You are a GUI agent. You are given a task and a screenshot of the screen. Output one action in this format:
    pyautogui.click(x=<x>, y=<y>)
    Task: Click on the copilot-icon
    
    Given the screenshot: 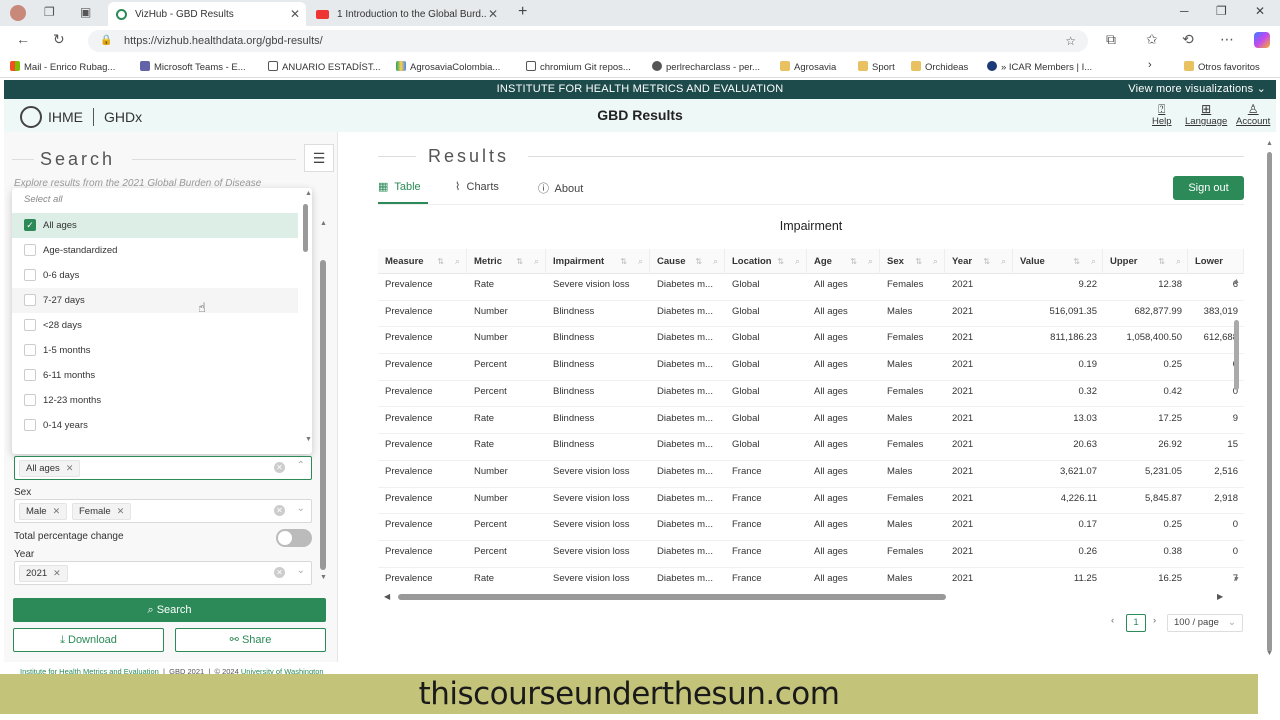 What is the action you would take?
    pyautogui.click(x=1262, y=40)
    